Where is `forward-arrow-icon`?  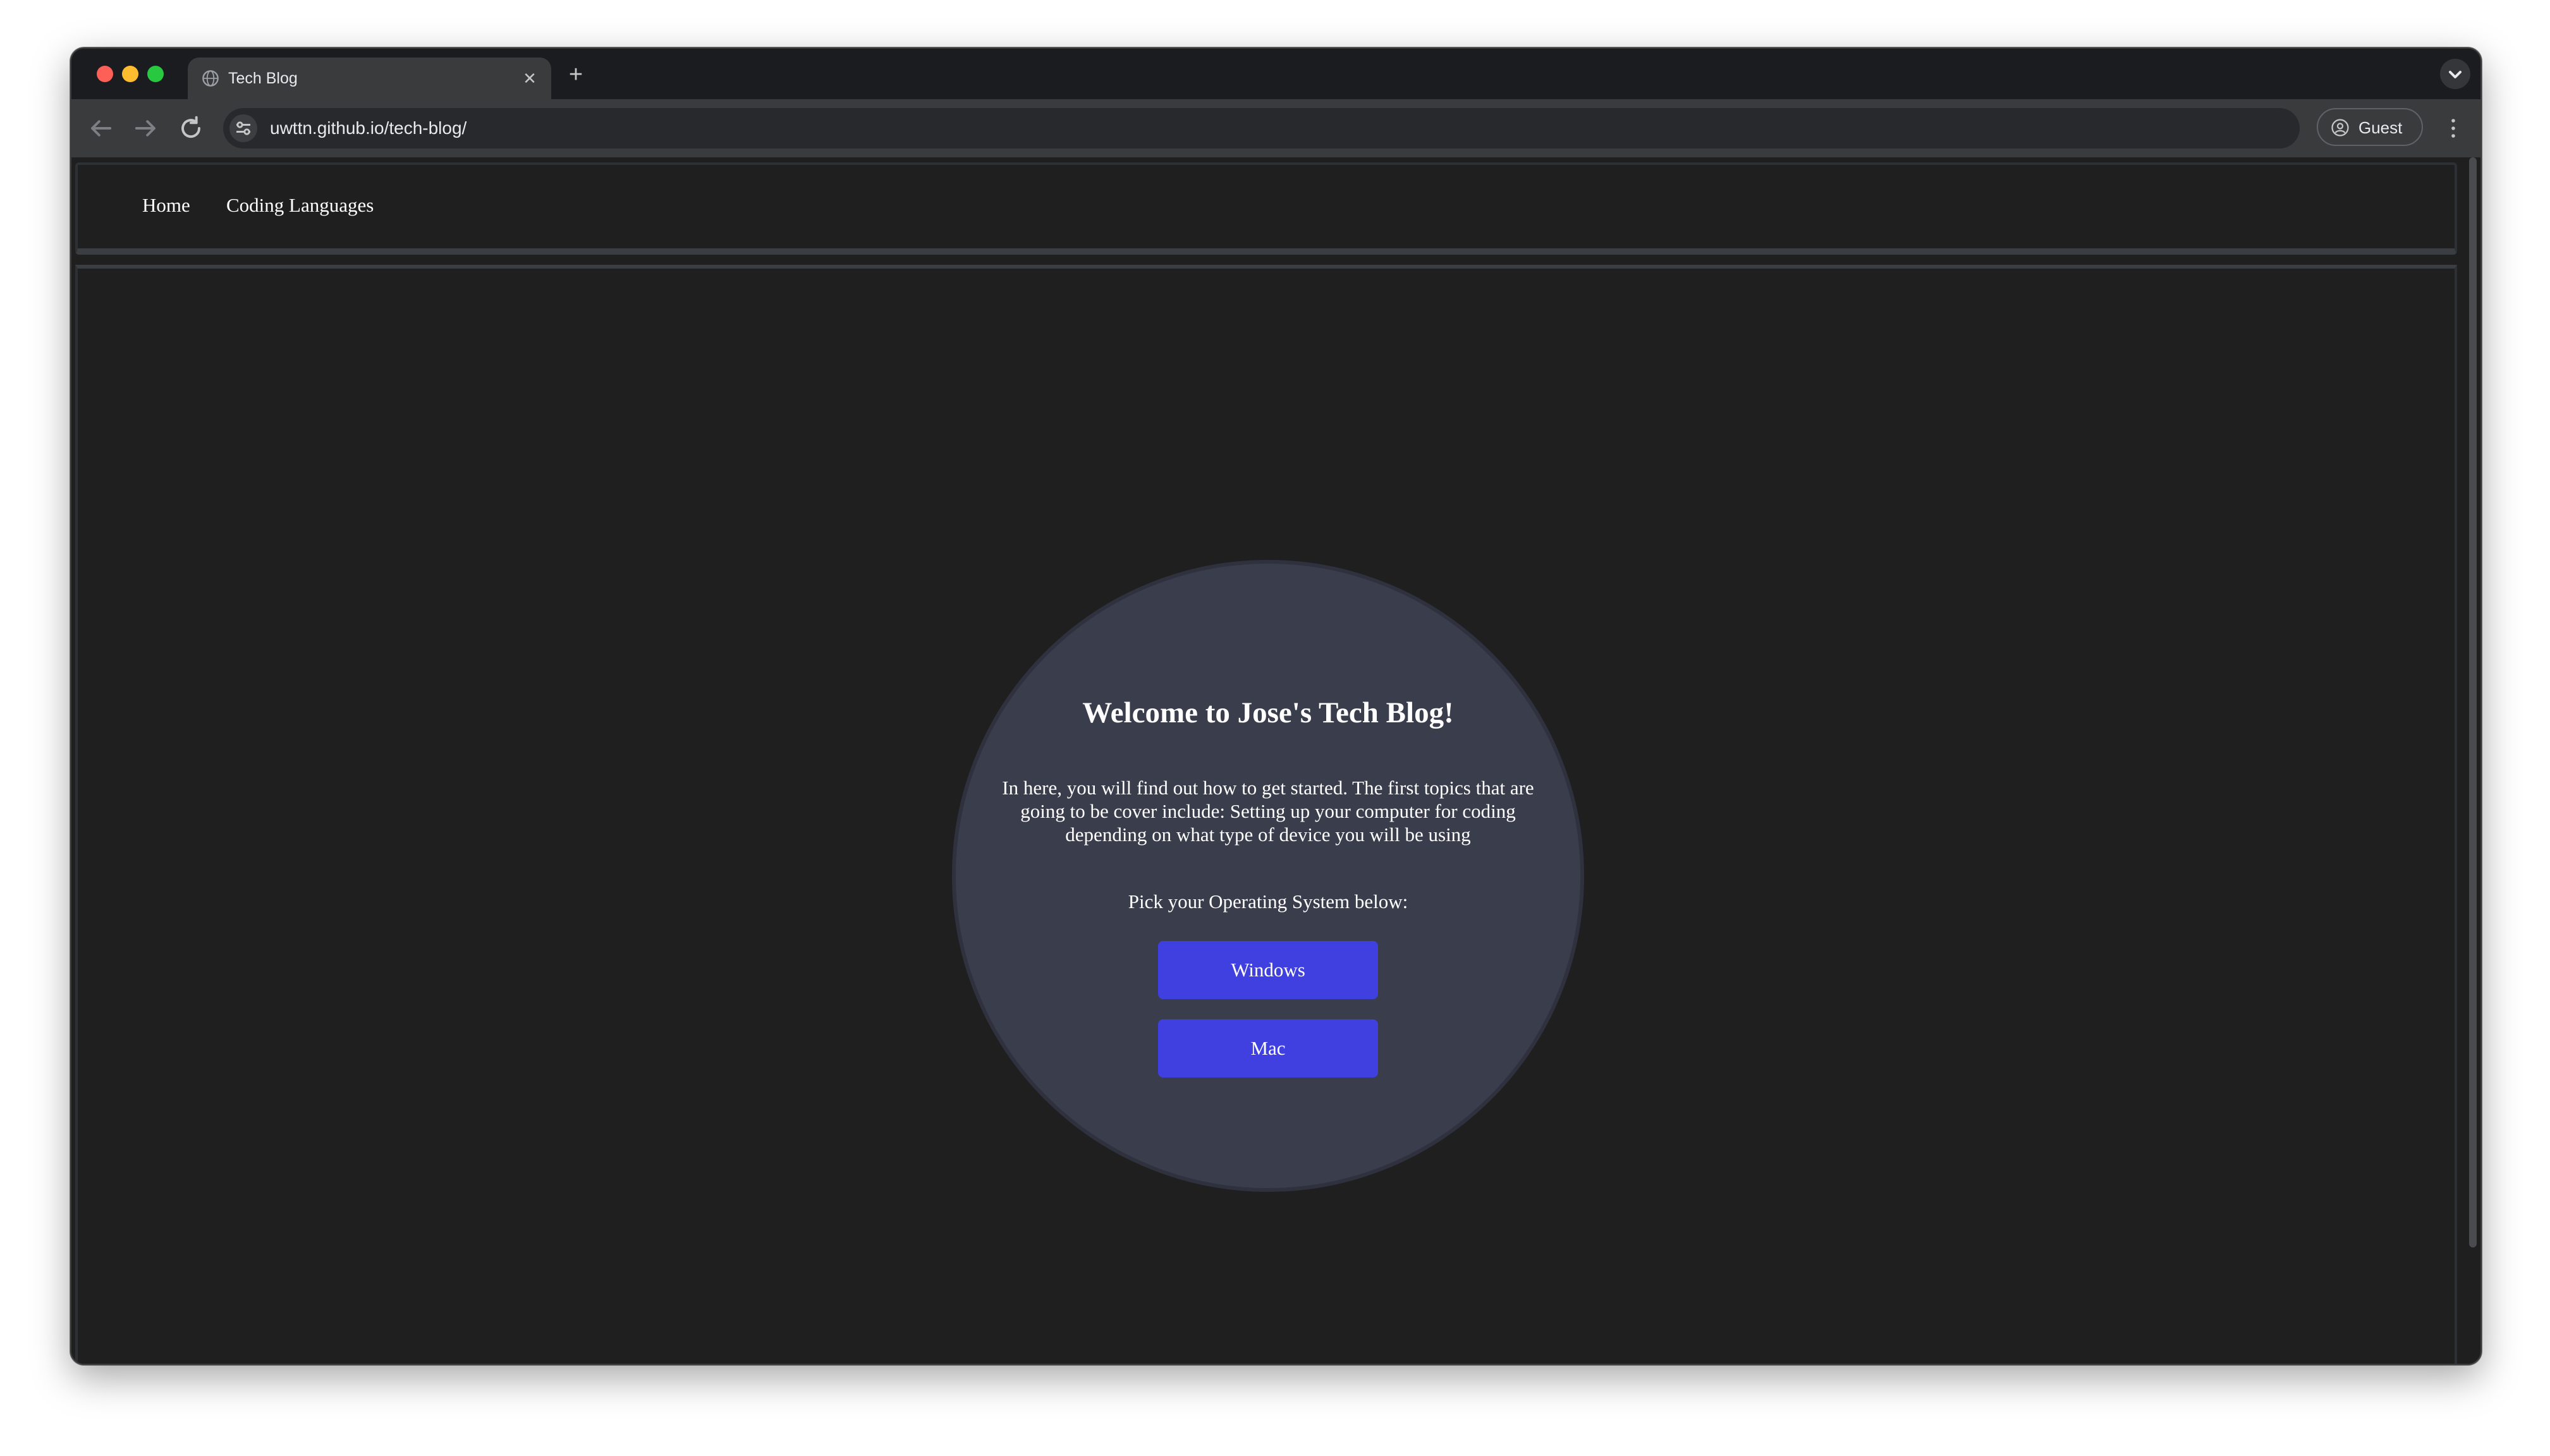 forward-arrow-icon is located at coordinates (146, 128).